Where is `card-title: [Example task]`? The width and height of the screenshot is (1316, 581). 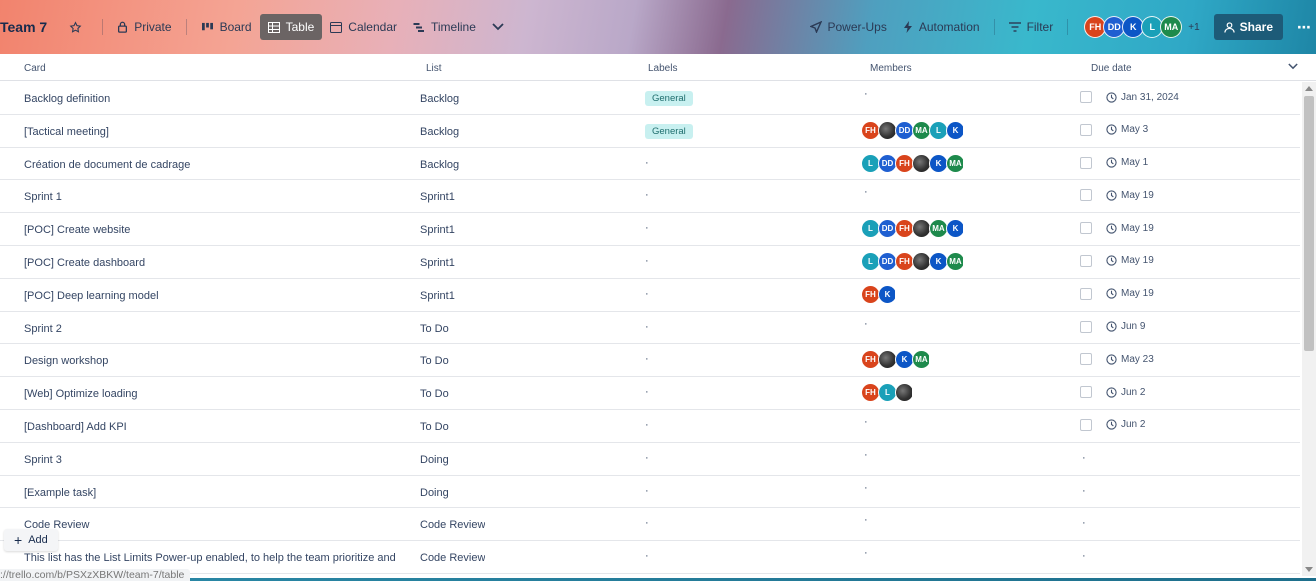 card-title: [Example task] is located at coordinates (215, 493).